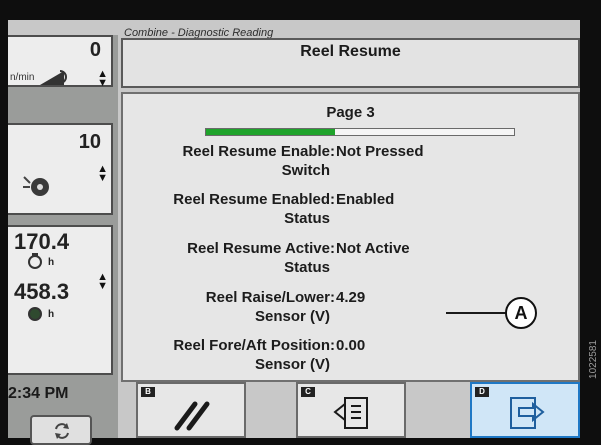 This screenshot has height=445, width=601. Describe the element at coordinates (102, 79) in the screenshot. I see `speed-adjust-arrows: ▲ ▼` at that location.